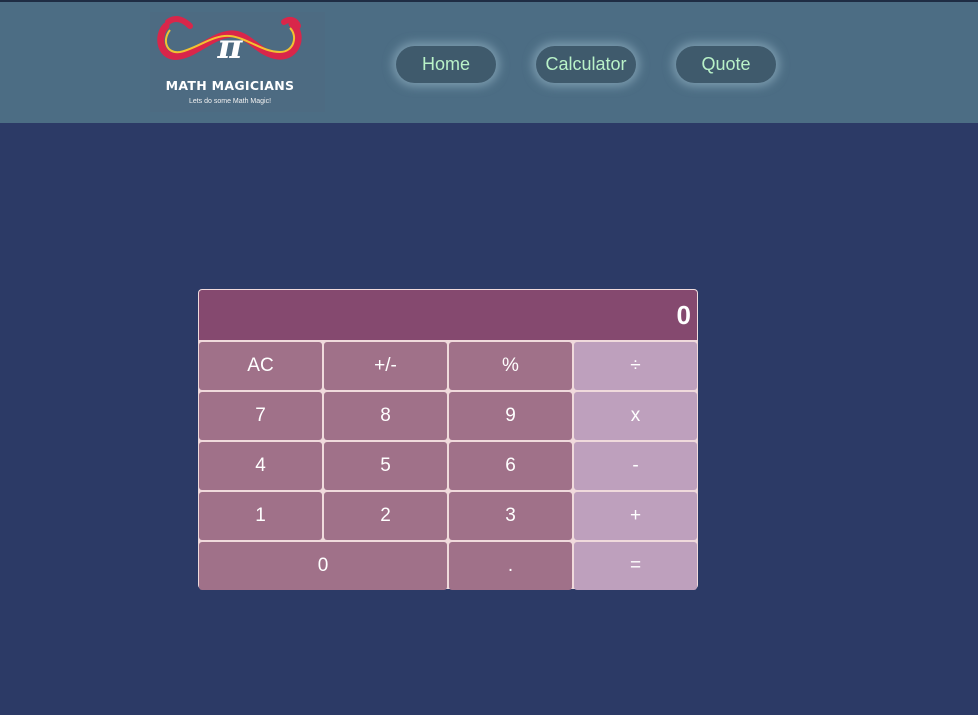 The height and width of the screenshot is (715, 978). What do you see at coordinates (635, 516) in the screenshot?
I see `key-add: +` at bounding box center [635, 516].